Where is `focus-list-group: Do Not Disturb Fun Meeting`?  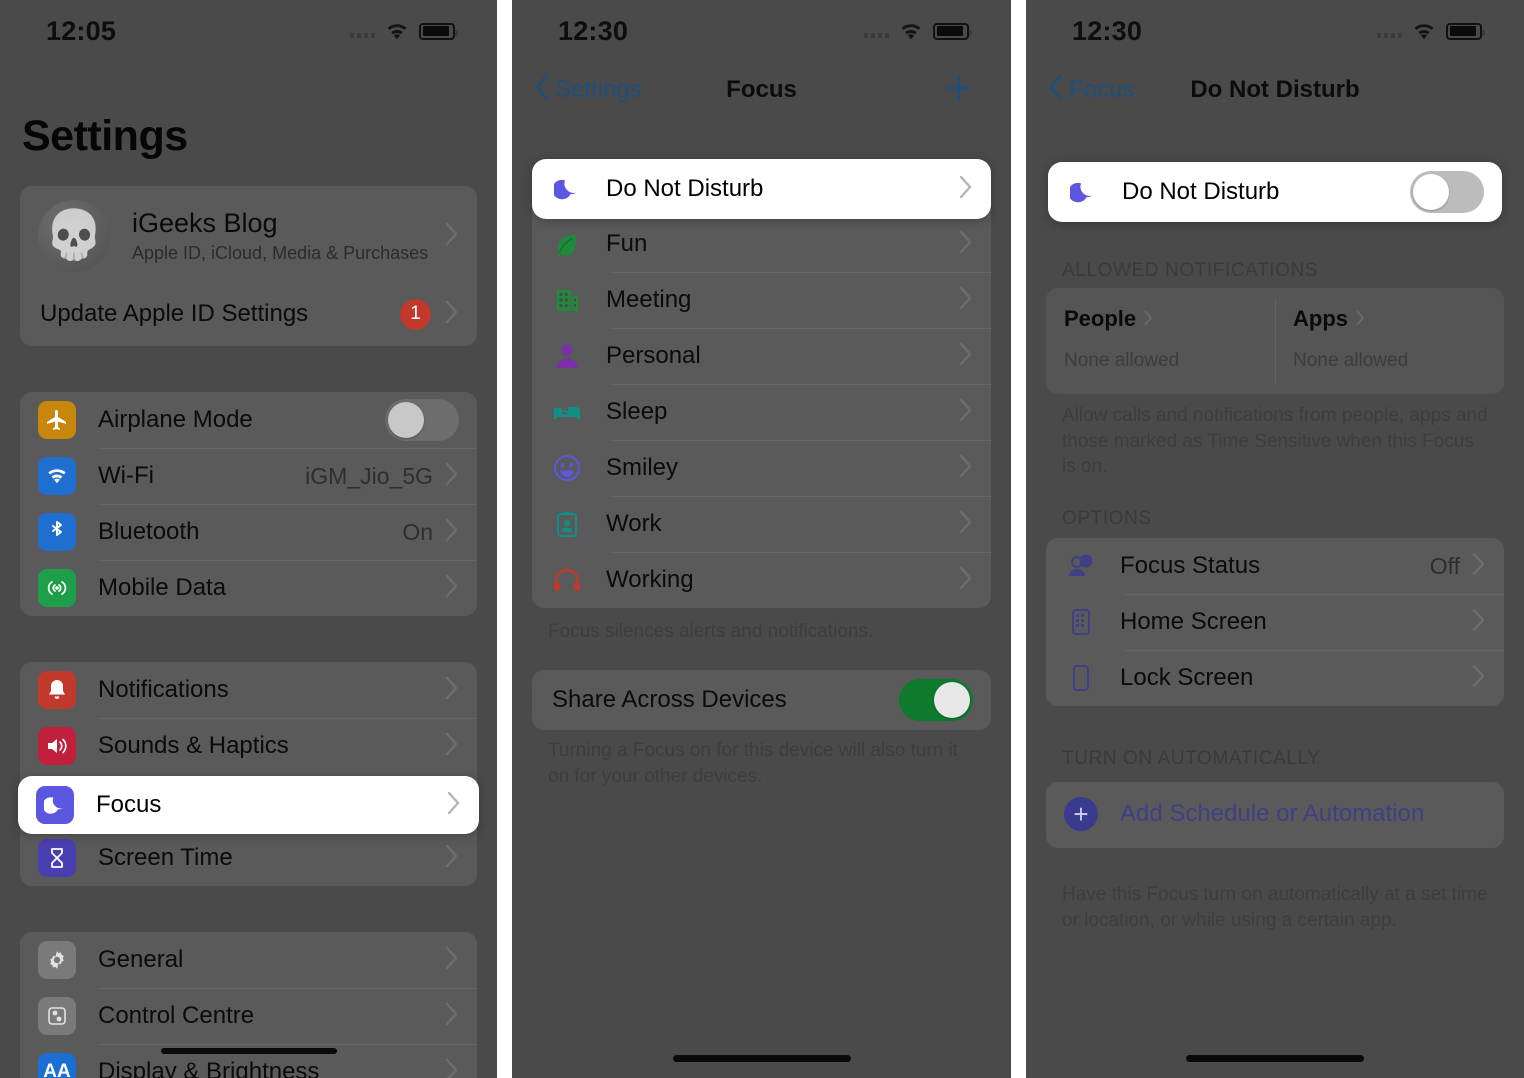
focus-list-group: Do Not Disturb Fun Meeting is located at coordinates (761, 384).